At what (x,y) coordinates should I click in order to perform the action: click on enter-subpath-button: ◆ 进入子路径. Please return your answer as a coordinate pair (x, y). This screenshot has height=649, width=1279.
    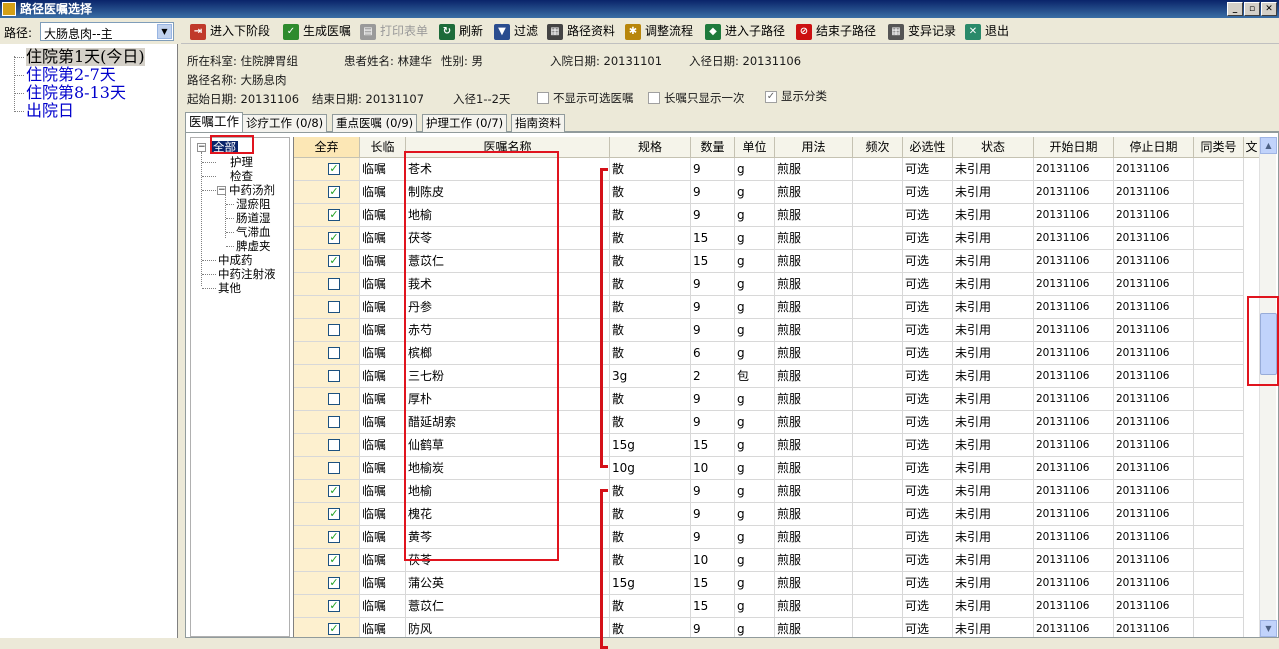
    Looking at the image, I should click on (745, 32).